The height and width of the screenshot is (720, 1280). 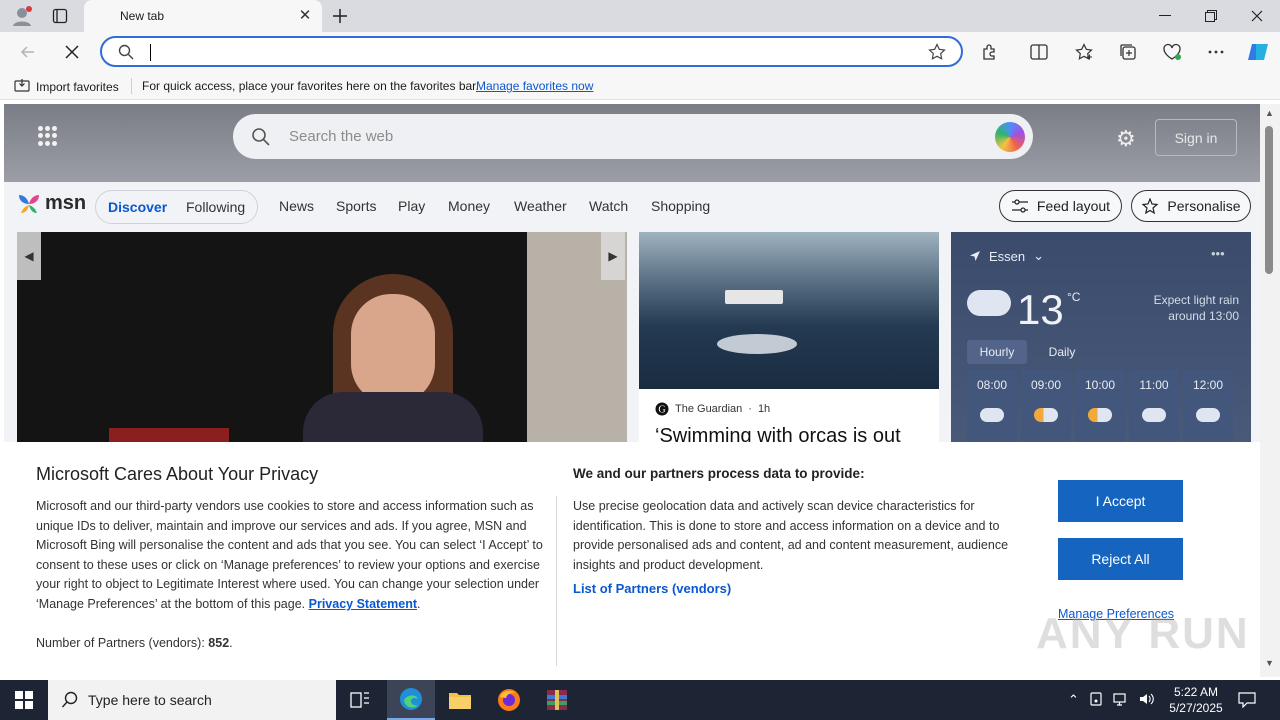 What do you see at coordinates (509, 700) in the screenshot?
I see `firefox-icon` at bounding box center [509, 700].